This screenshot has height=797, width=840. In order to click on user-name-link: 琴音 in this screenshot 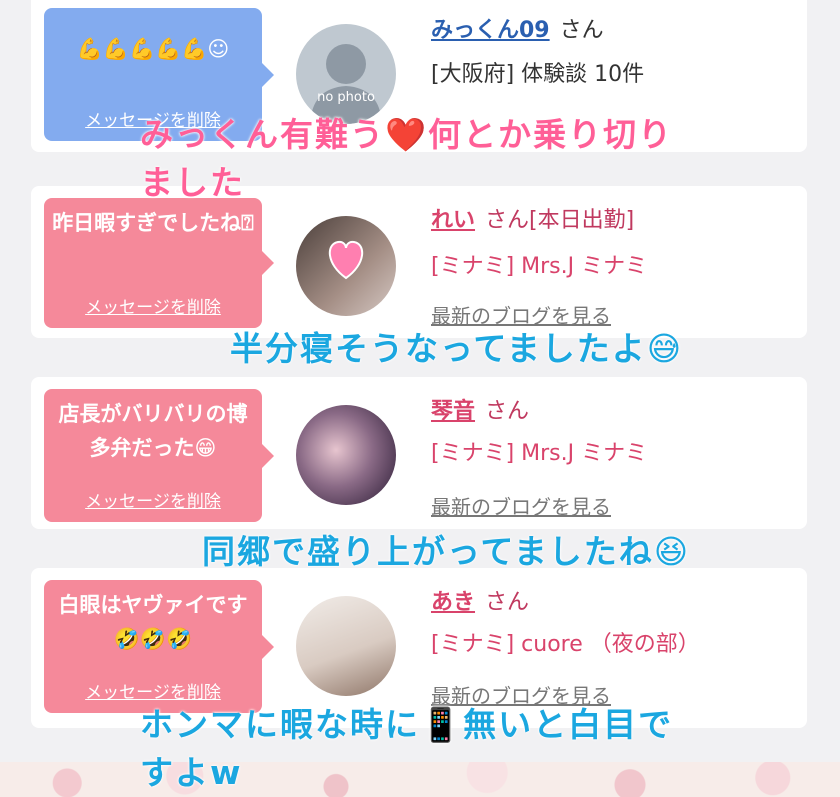, I will do `click(453, 411)`.